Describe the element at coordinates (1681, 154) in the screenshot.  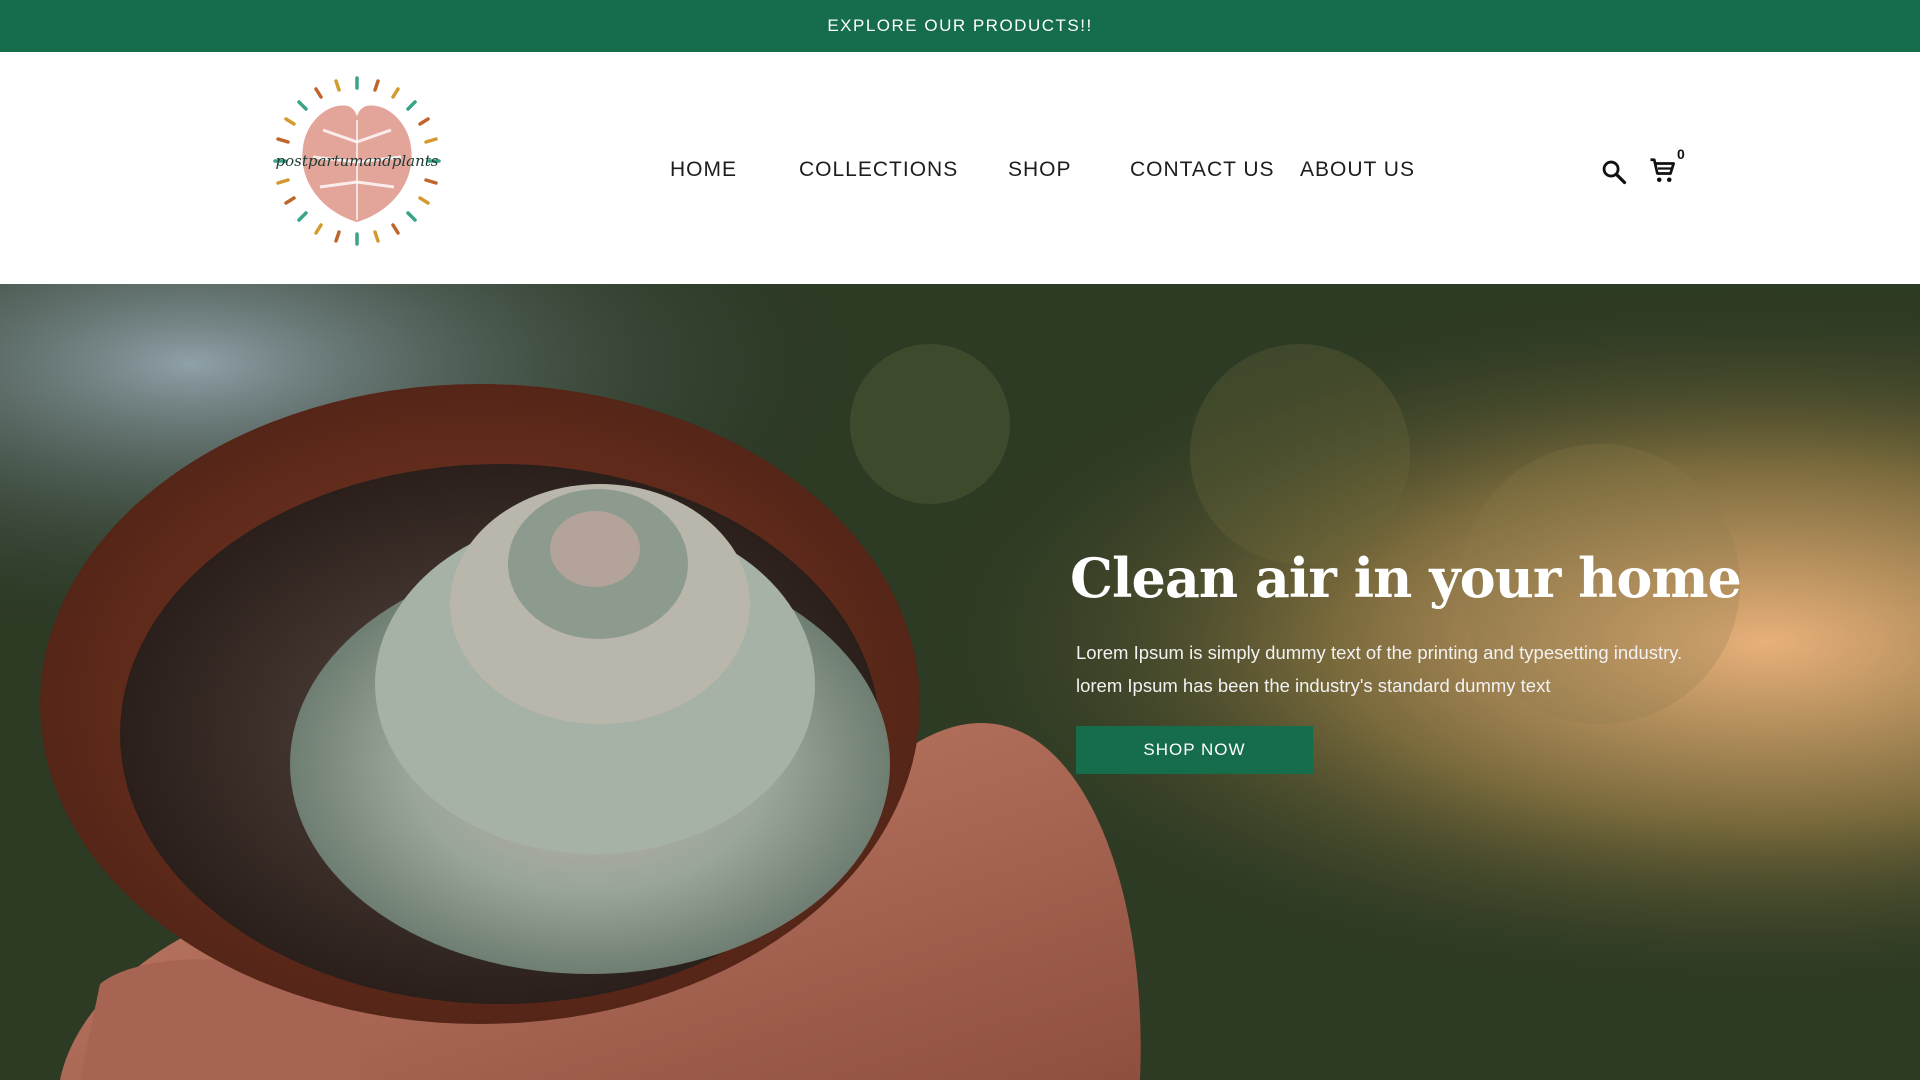
I see `cart-count-badge: 0` at that location.